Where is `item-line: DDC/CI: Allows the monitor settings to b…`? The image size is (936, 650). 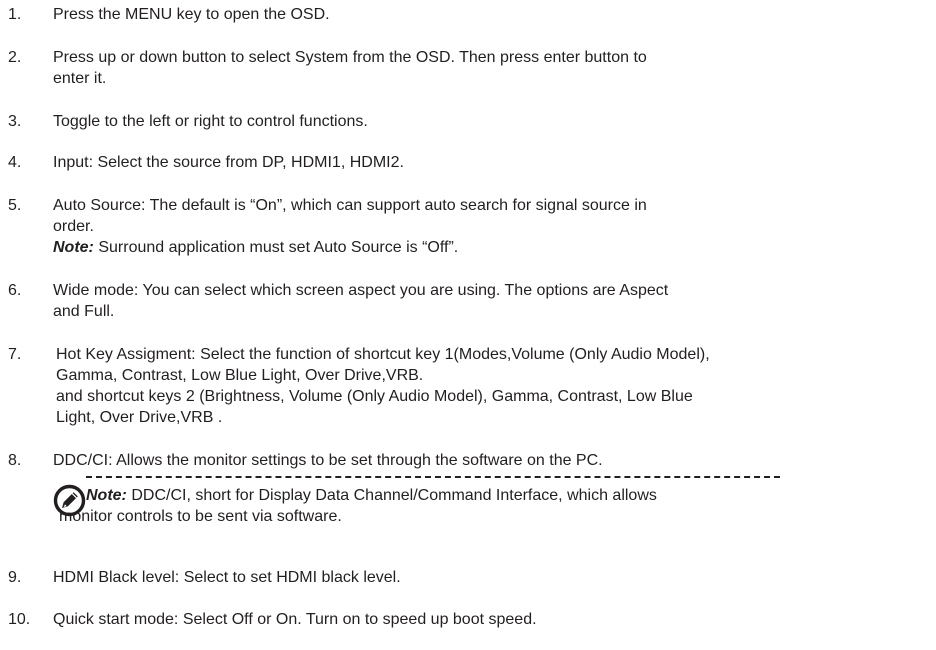 item-line: DDC/CI: Allows the monitor settings to b… is located at coordinates (328, 460).